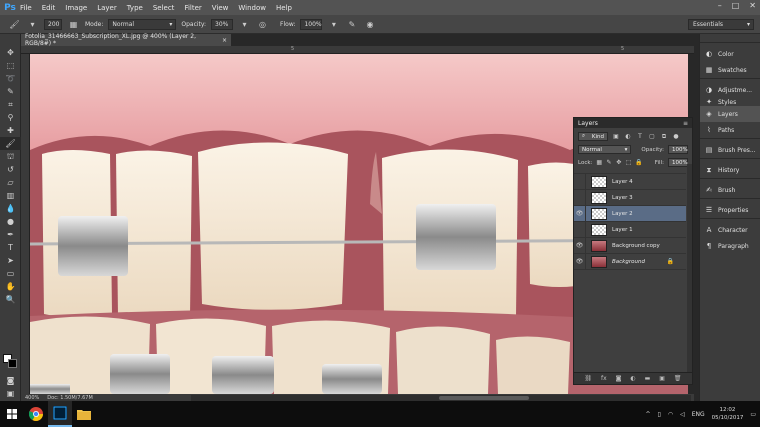 Image resolution: width=760 pixels, height=427 pixels. I want to click on layer-fill-input: 100%, so click(677, 162).